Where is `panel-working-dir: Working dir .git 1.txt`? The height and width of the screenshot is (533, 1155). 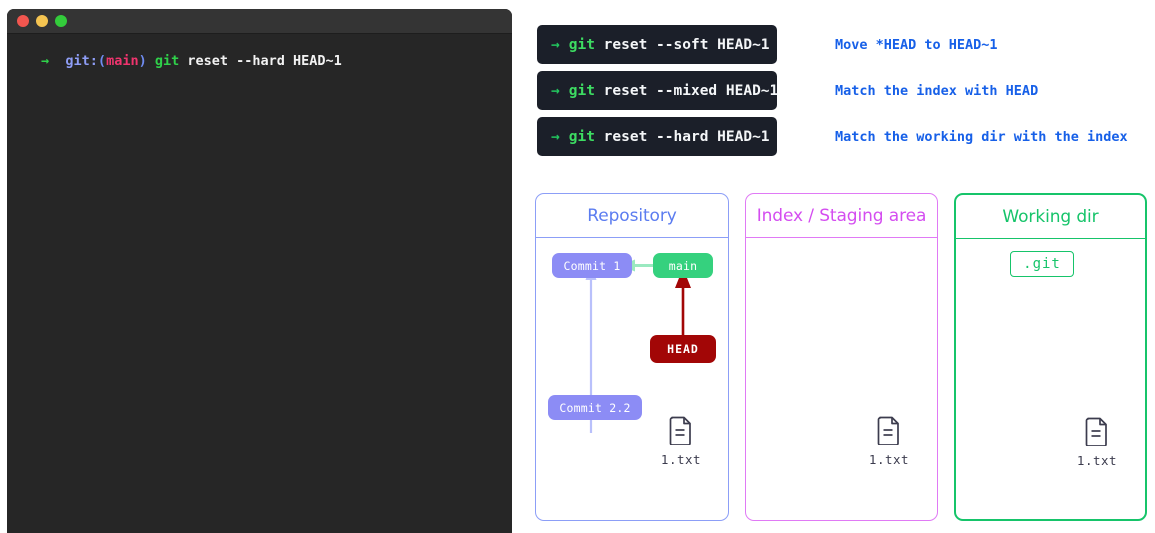 panel-working-dir: Working dir .git 1.txt is located at coordinates (1050, 357).